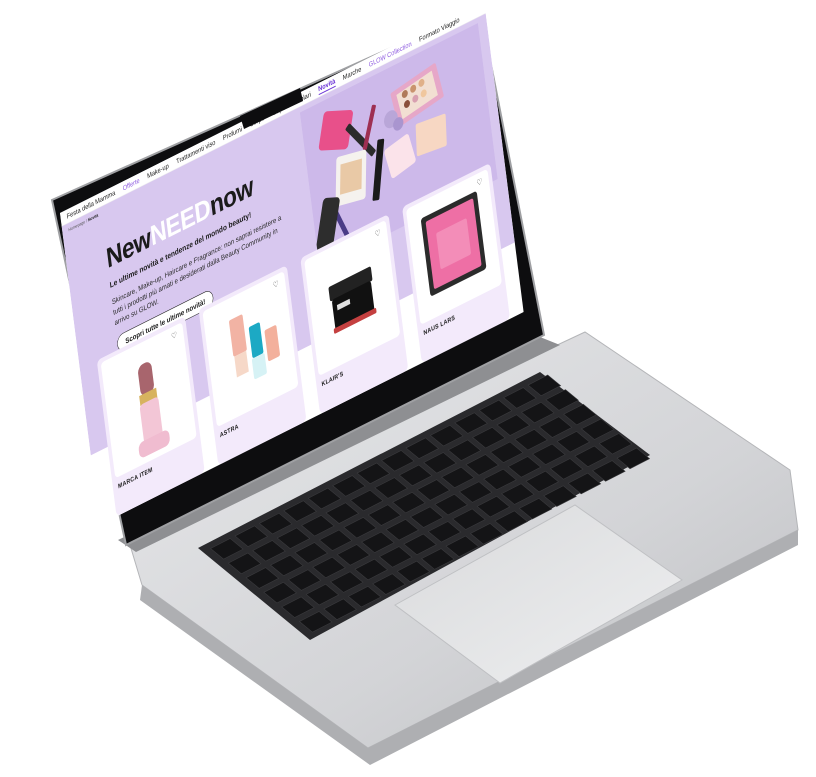  What do you see at coordinates (76, 225) in the screenshot?
I see `breadcrumb-home: Homepage` at bounding box center [76, 225].